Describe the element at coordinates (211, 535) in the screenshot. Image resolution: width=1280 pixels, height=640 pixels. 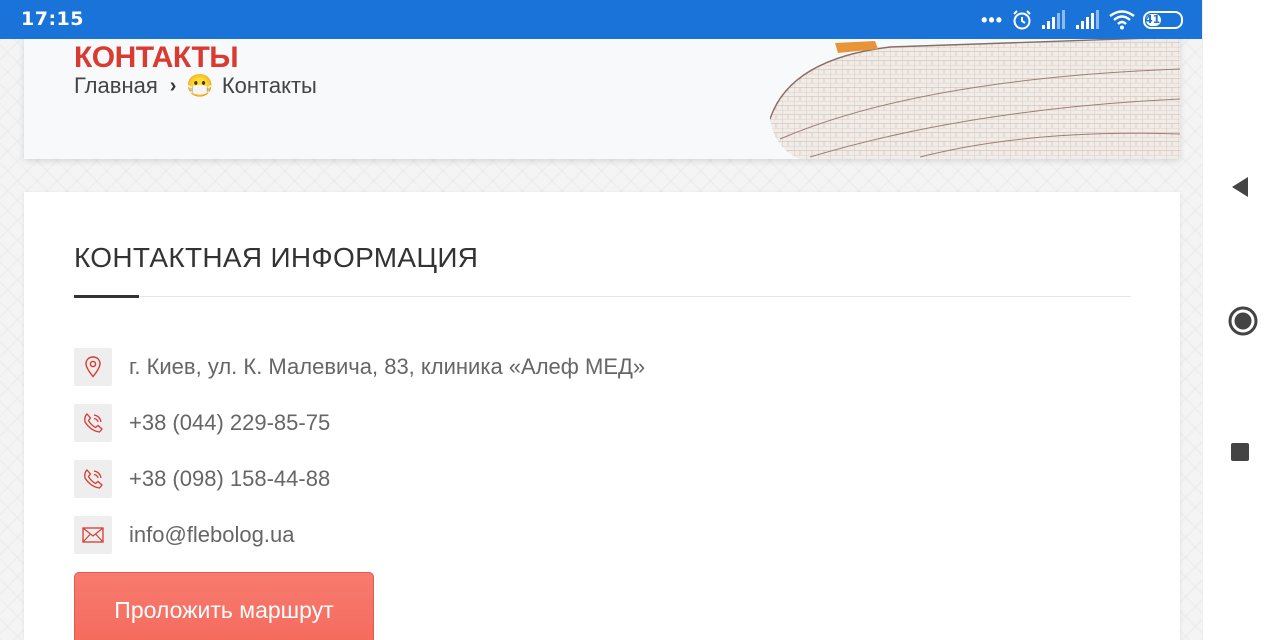
I see `email-text: info@flebolog.ua` at that location.